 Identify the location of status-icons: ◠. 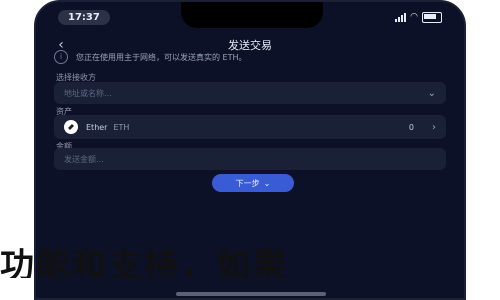
(418, 17).